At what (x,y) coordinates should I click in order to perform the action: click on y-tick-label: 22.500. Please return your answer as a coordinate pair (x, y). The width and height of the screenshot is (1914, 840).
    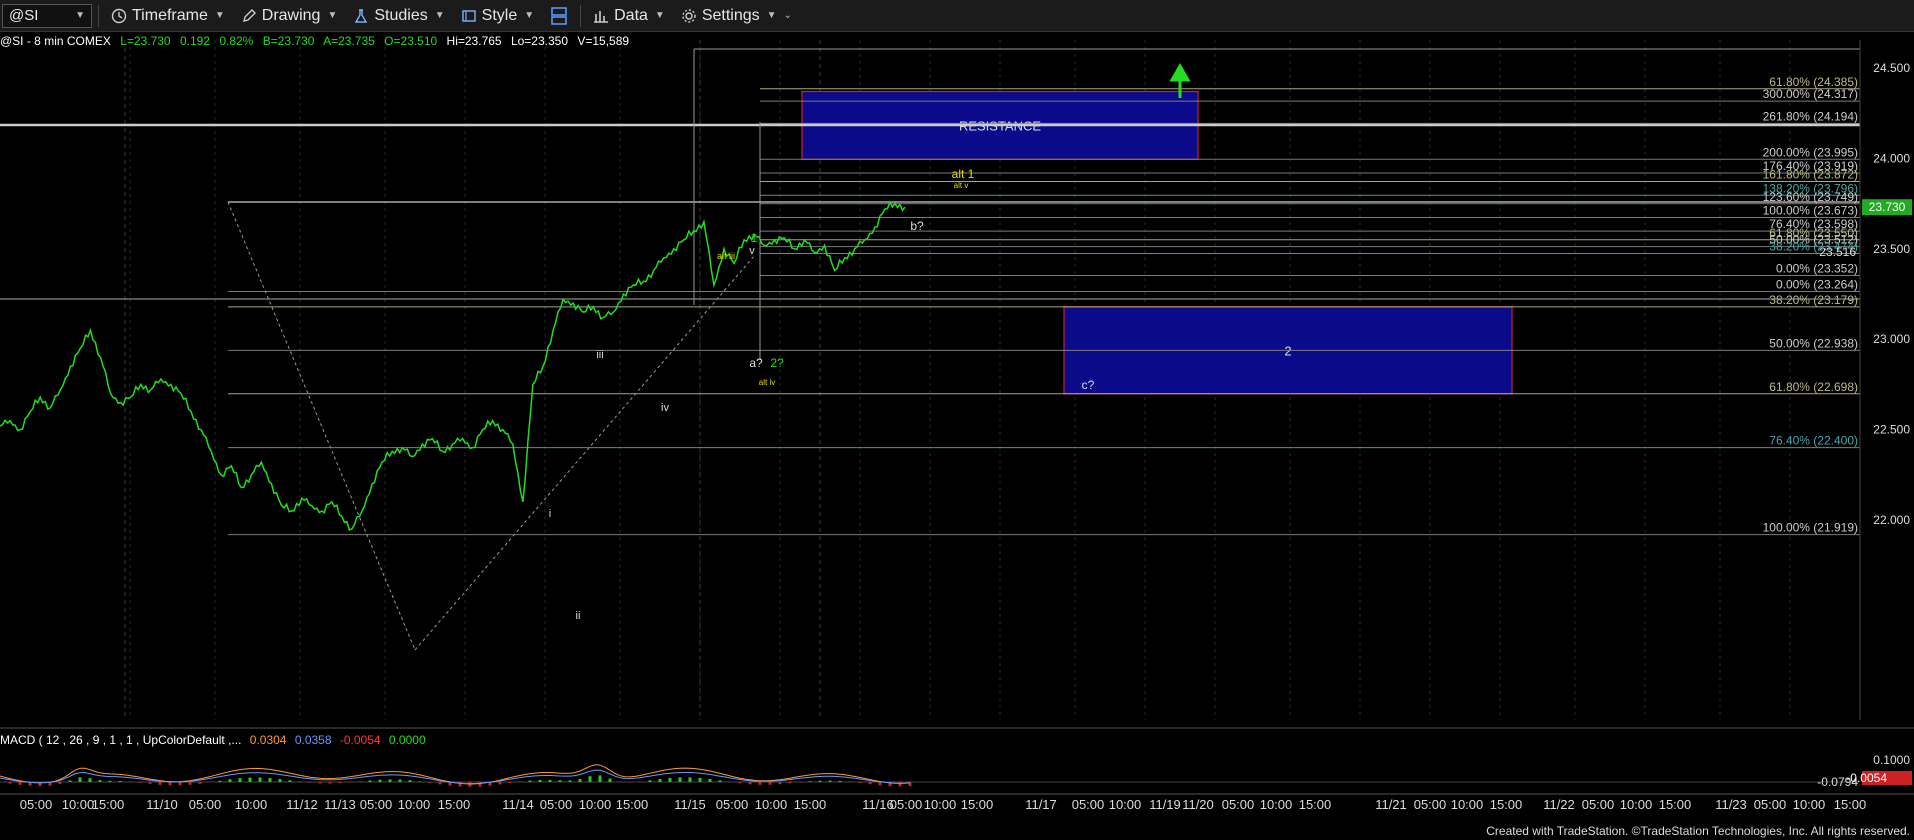
    Looking at the image, I should click on (1891, 430).